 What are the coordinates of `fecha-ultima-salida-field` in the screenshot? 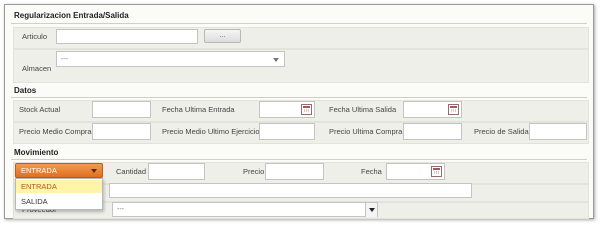 It's located at (432, 109).